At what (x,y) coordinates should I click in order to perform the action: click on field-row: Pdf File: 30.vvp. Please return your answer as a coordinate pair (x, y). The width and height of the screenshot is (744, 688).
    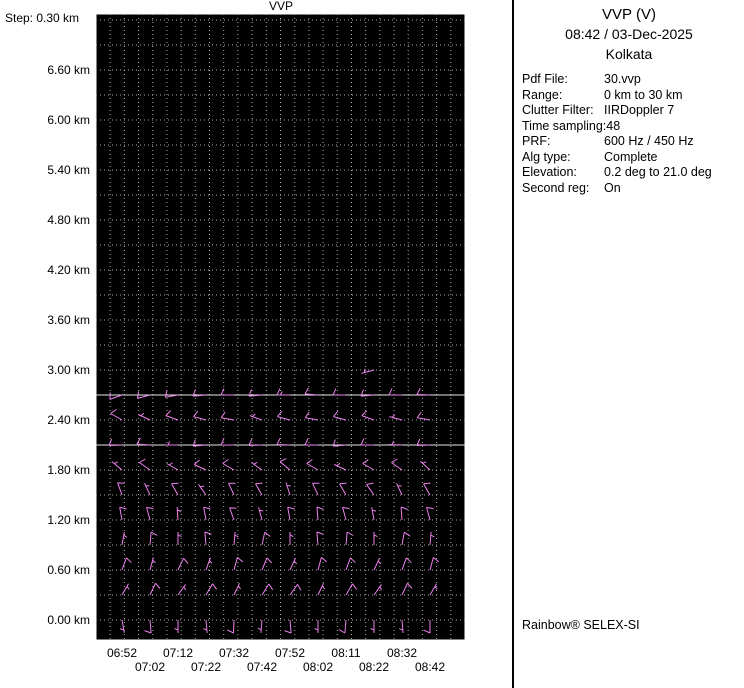
    Looking at the image, I should click on (633, 80).